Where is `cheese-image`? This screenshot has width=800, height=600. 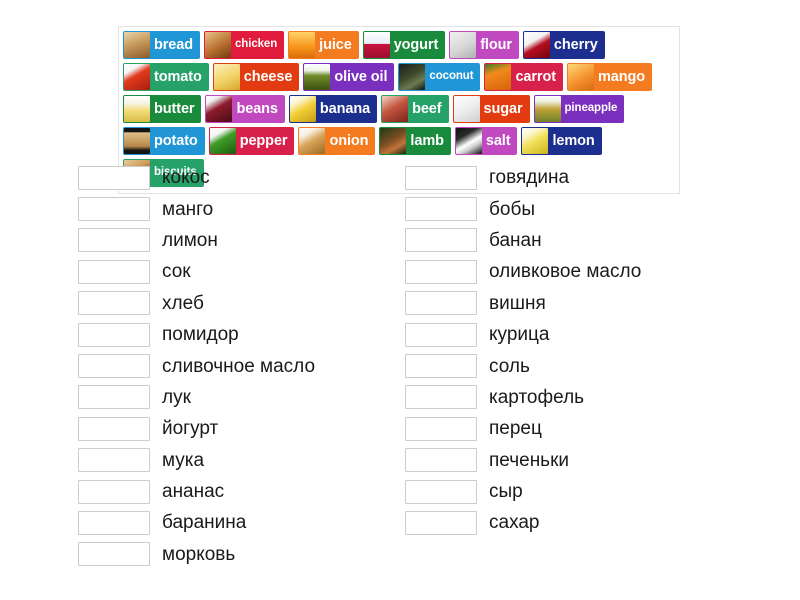 cheese-image is located at coordinates (226, 77).